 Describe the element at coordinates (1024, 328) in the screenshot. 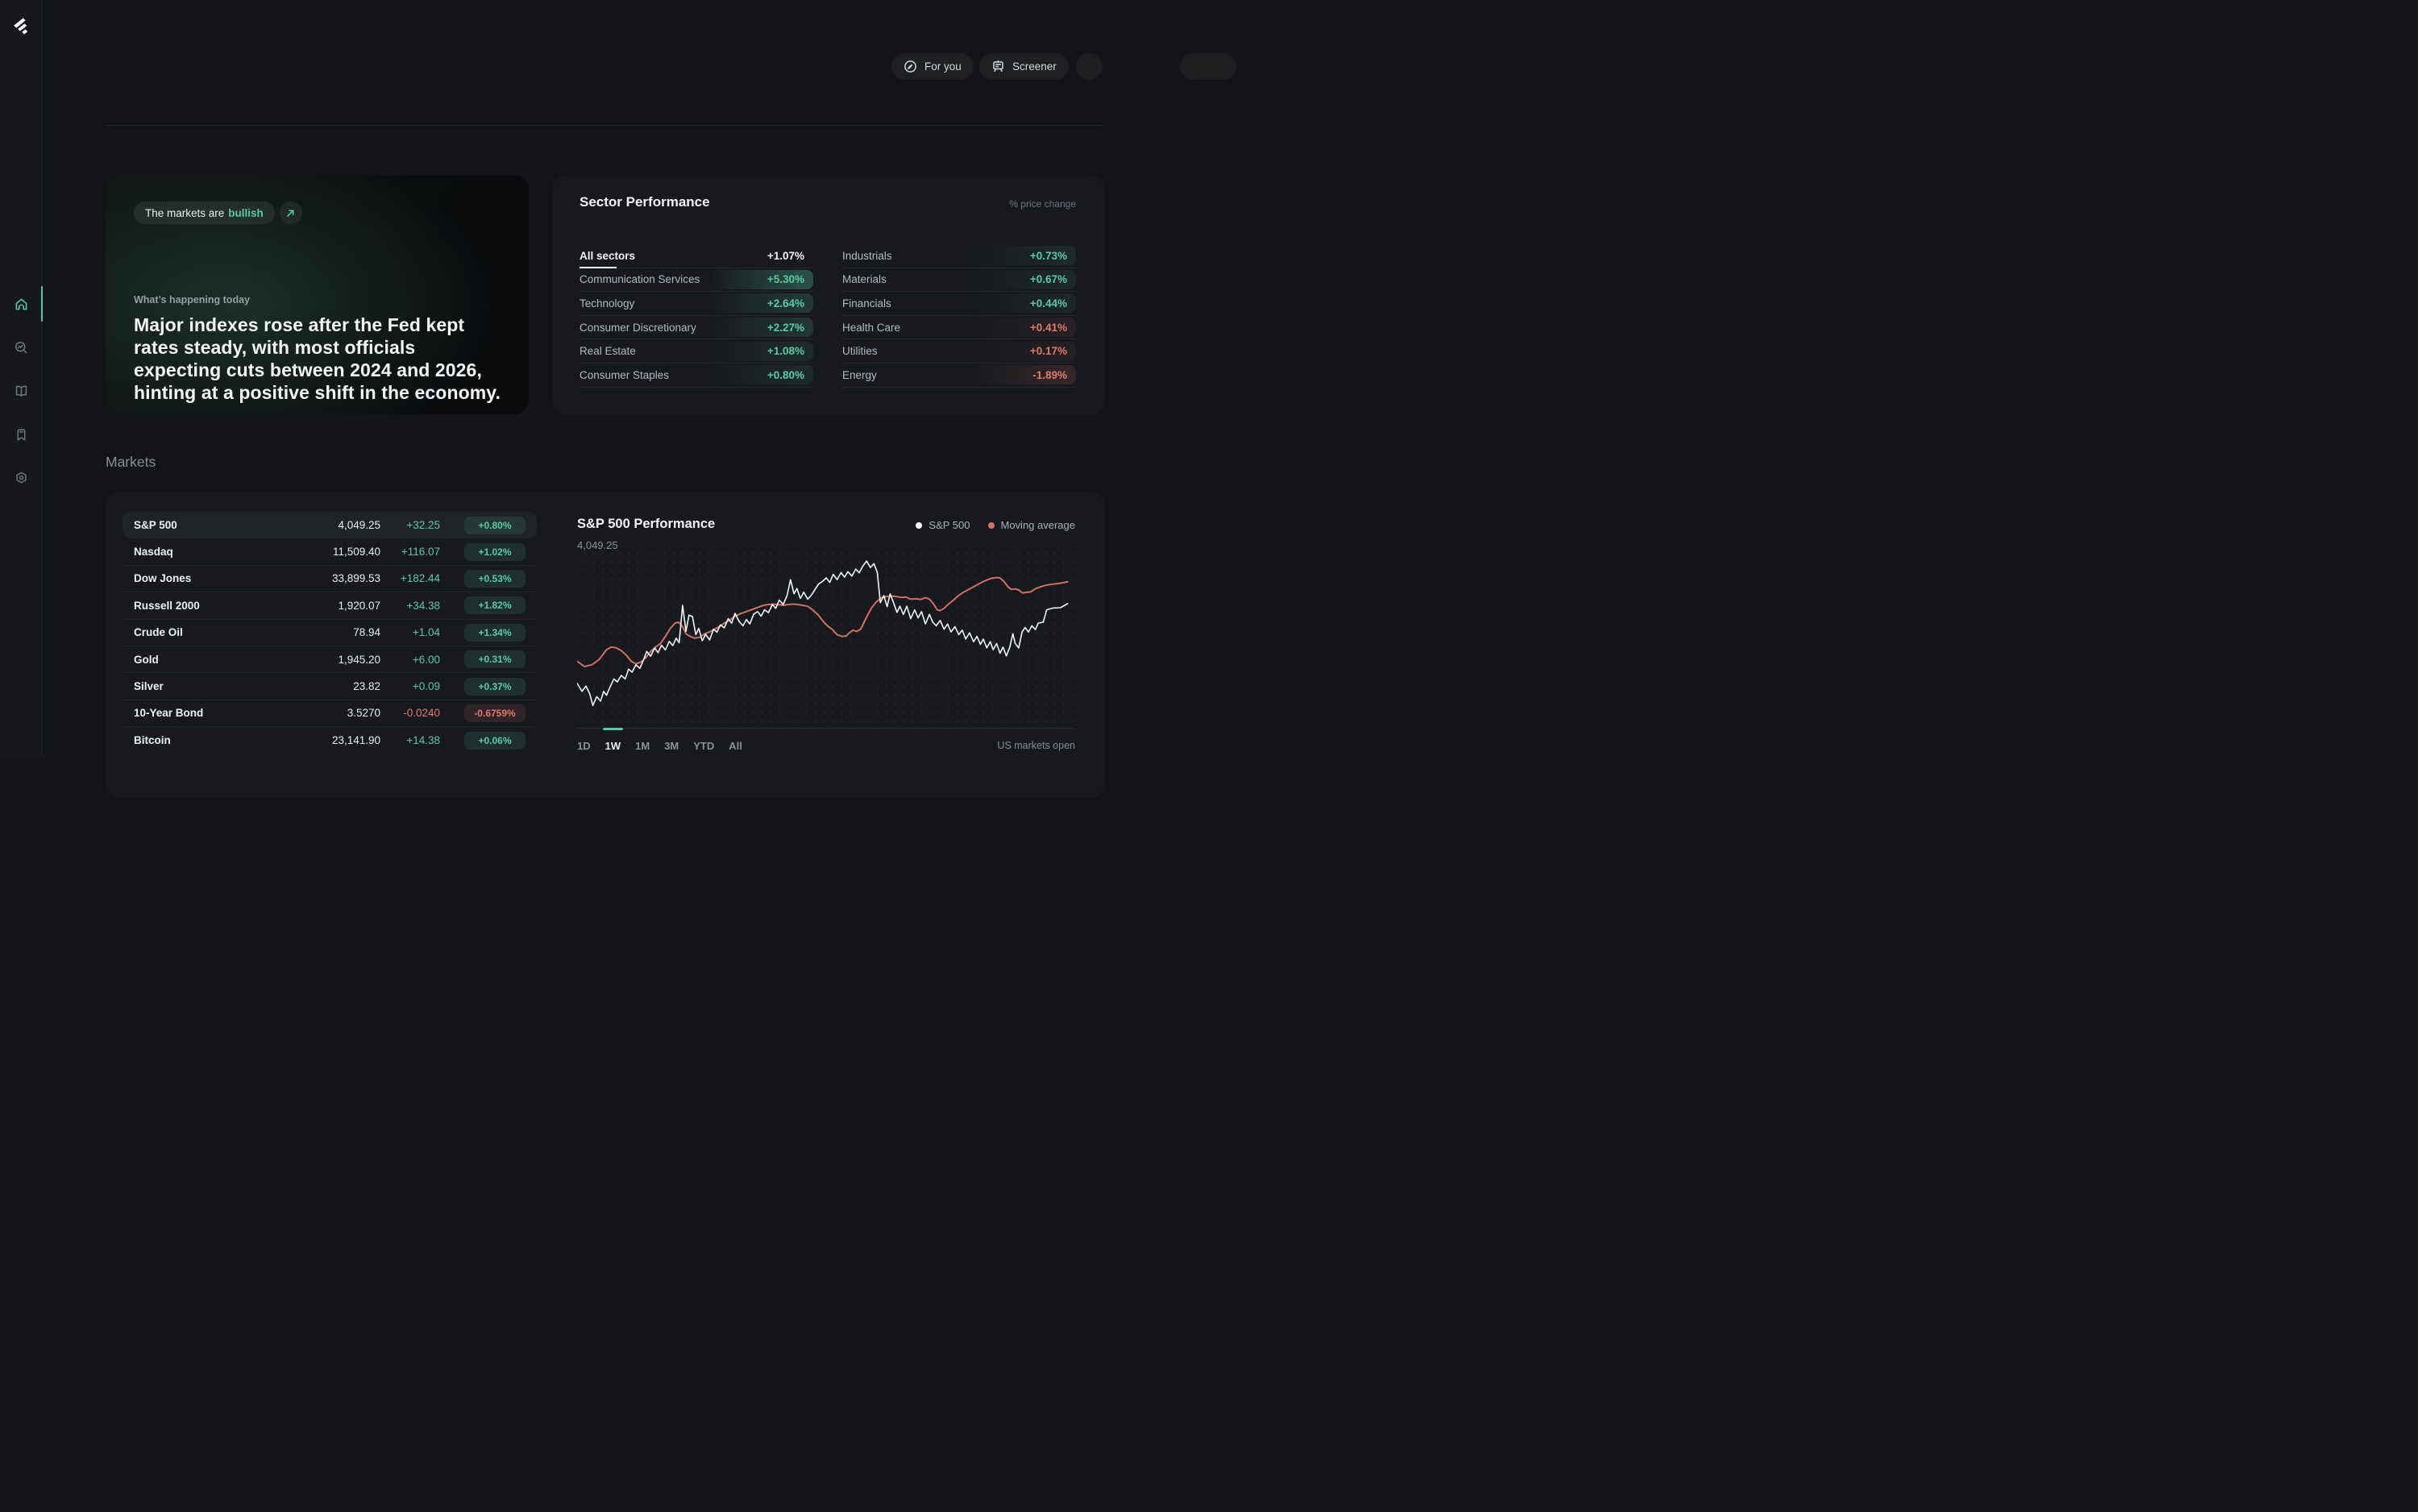

I see `sector-change-pill: +0.41%` at that location.